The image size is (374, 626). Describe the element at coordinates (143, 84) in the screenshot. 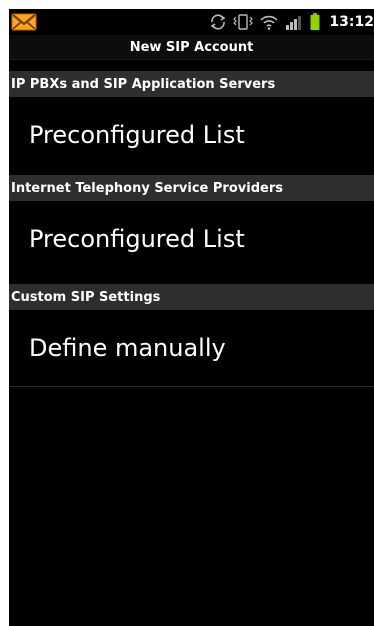

I see `section-header-label: IP PBXs and SIP Application Servers` at that location.